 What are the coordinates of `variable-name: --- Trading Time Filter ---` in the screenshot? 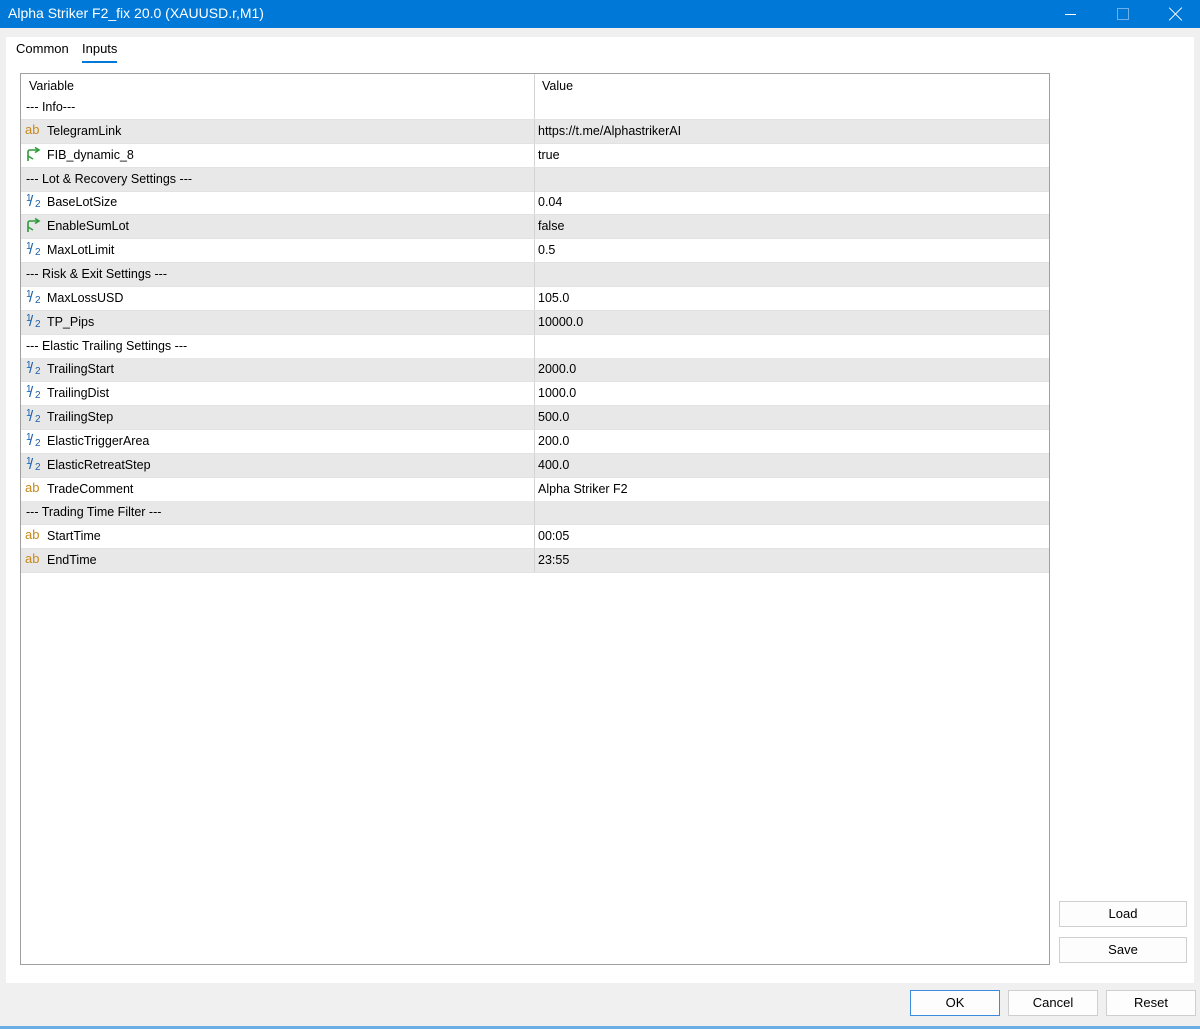 It's located at (94, 512).